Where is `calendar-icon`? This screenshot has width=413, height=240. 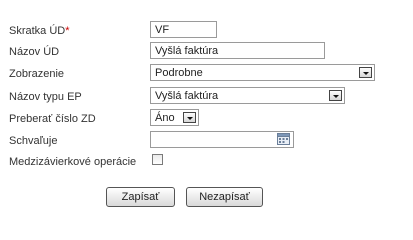 calendar-icon is located at coordinates (284, 139).